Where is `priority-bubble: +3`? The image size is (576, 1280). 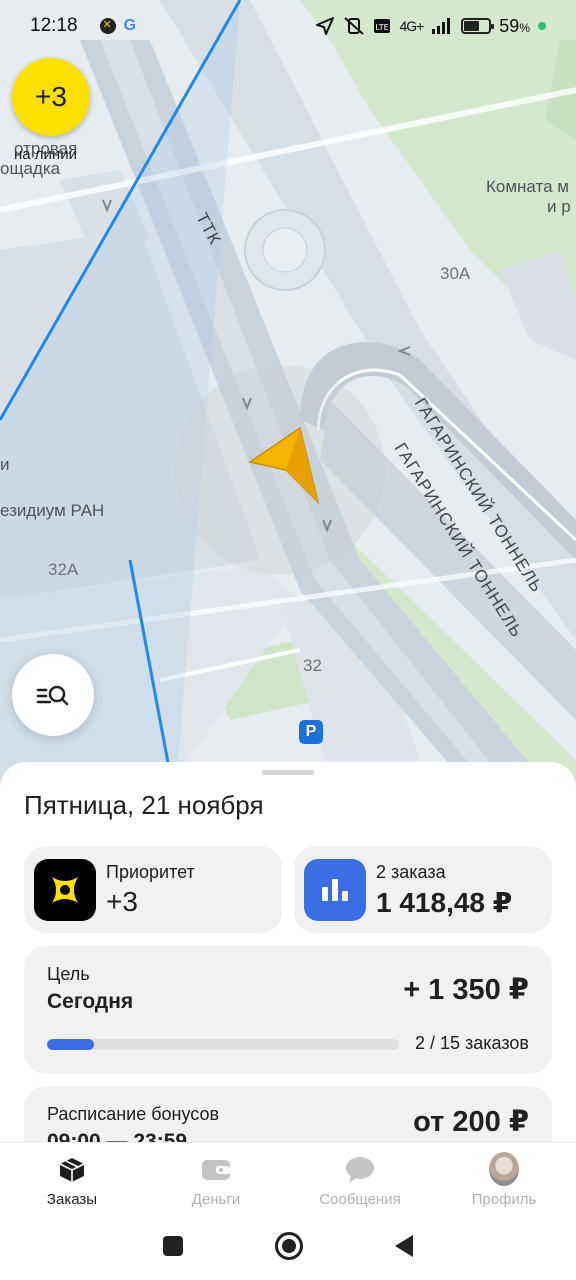
priority-bubble: +3 is located at coordinates (51, 97).